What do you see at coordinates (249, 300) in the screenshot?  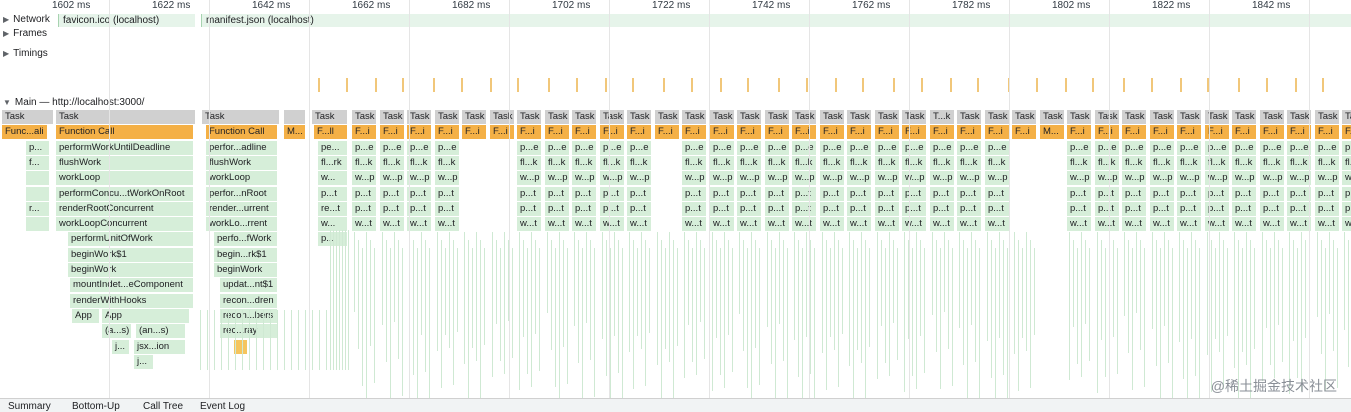 I see `call-frame: recon...dren` at bounding box center [249, 300].